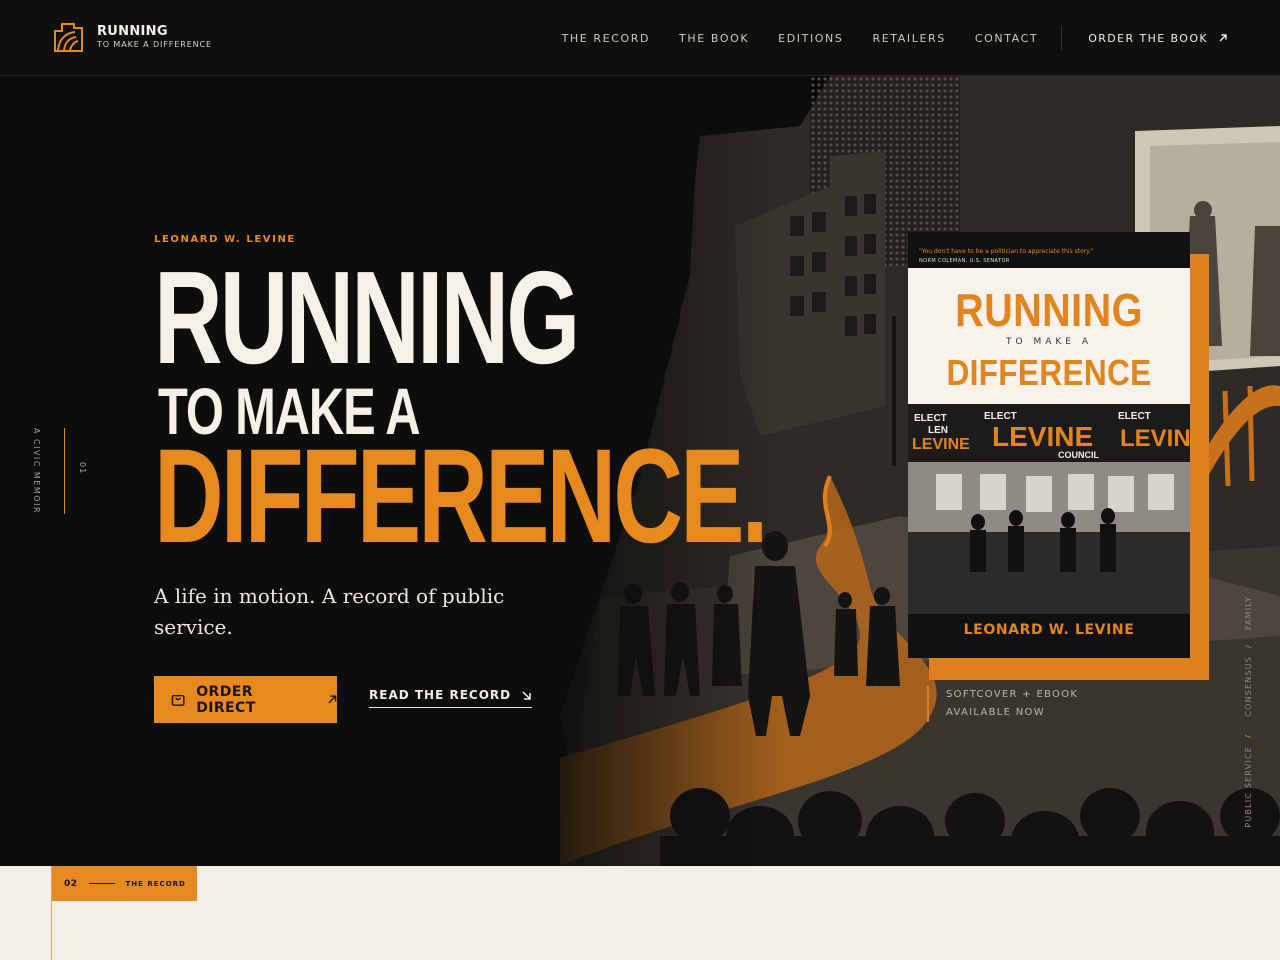  Describe the element at coordinates (1252, 721) in the screenshot. I see `themes-list: PUBLIC SERVICE / CONSENSUS / FAMILY` at that location.